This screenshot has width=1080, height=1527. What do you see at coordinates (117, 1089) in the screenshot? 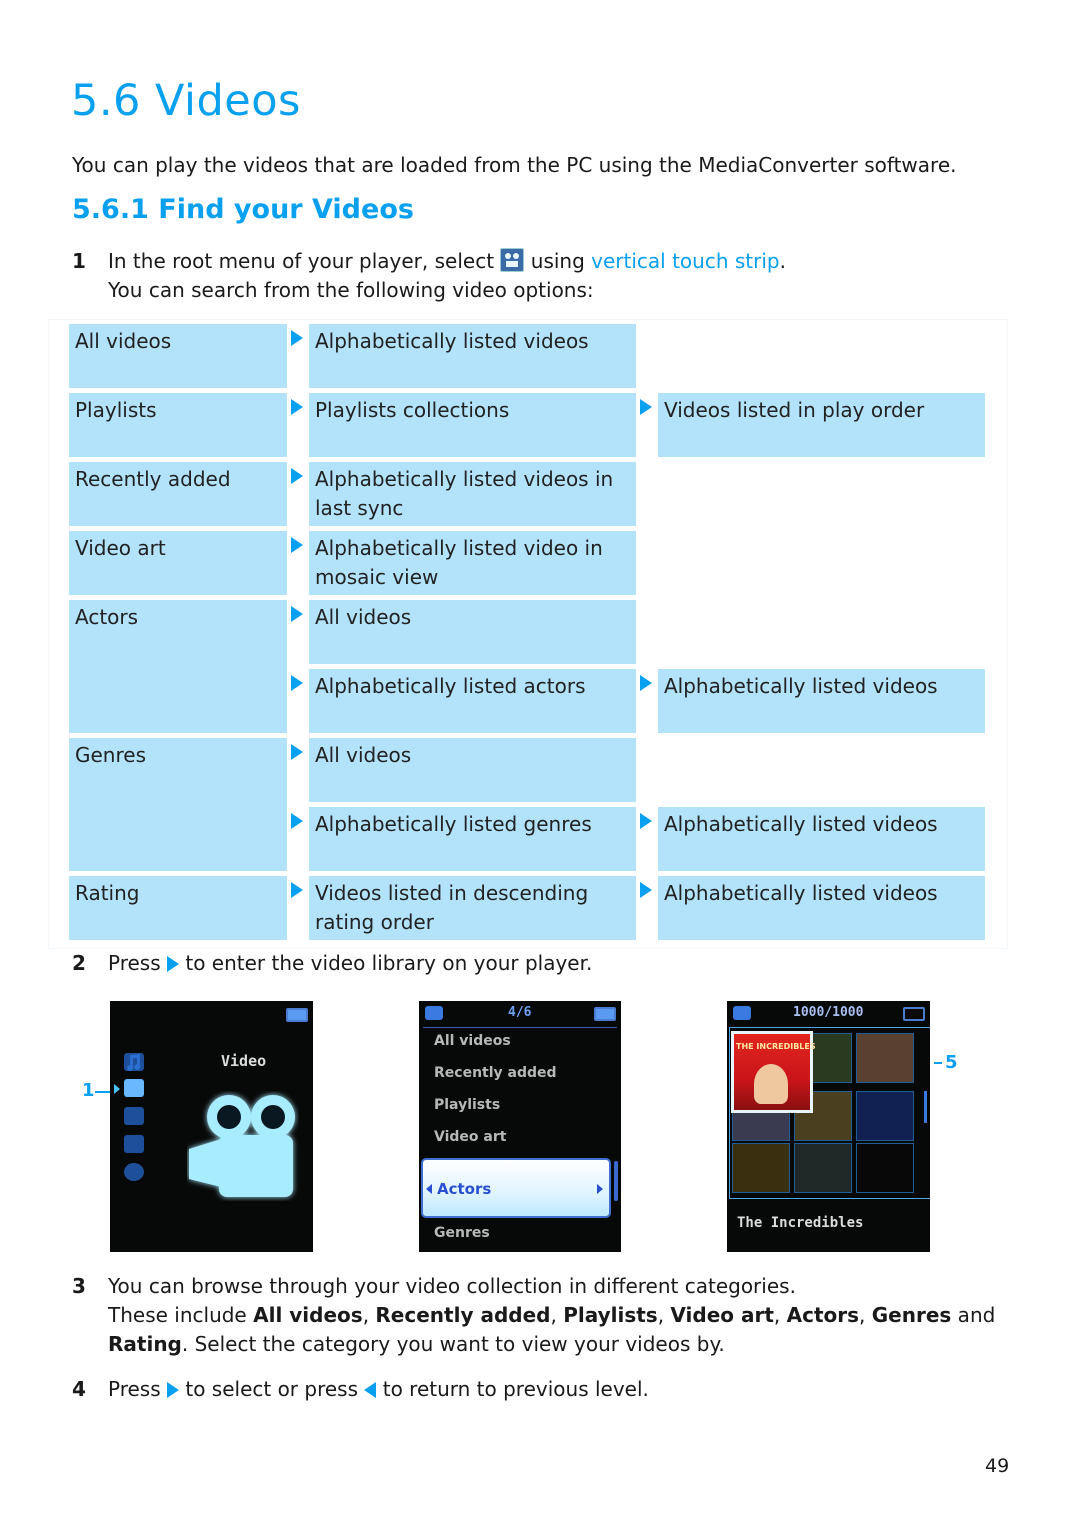
I see `selection-pointer-icon` at bounding box center [117, 1089].